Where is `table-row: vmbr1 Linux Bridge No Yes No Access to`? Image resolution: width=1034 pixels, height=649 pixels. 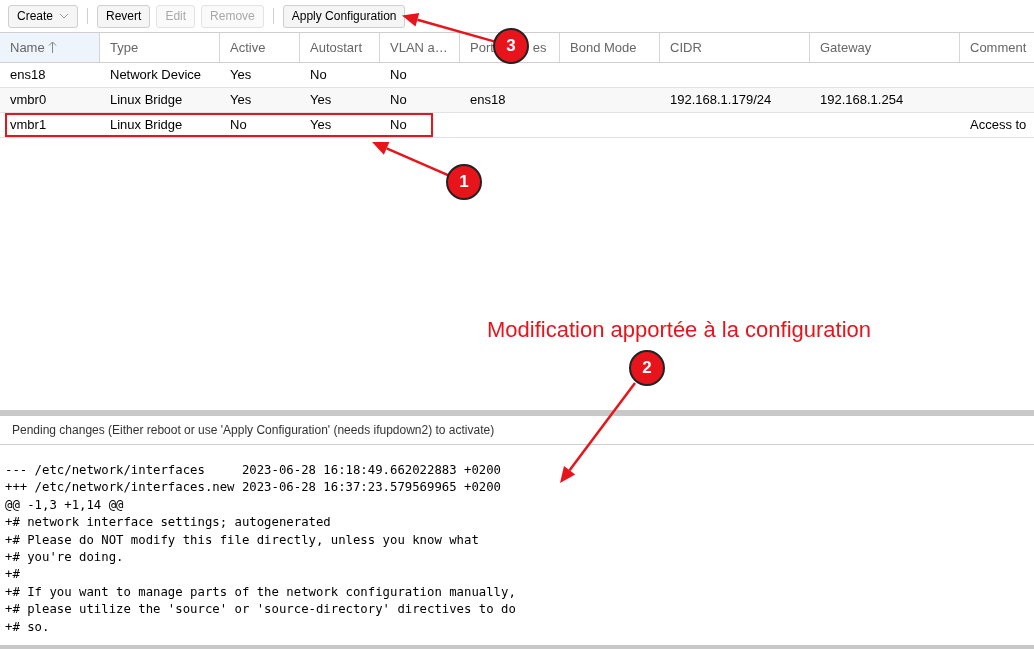 table-row: vmbr1 Linux Bridge No Yes No Access to is located at coordinates (517, 125).